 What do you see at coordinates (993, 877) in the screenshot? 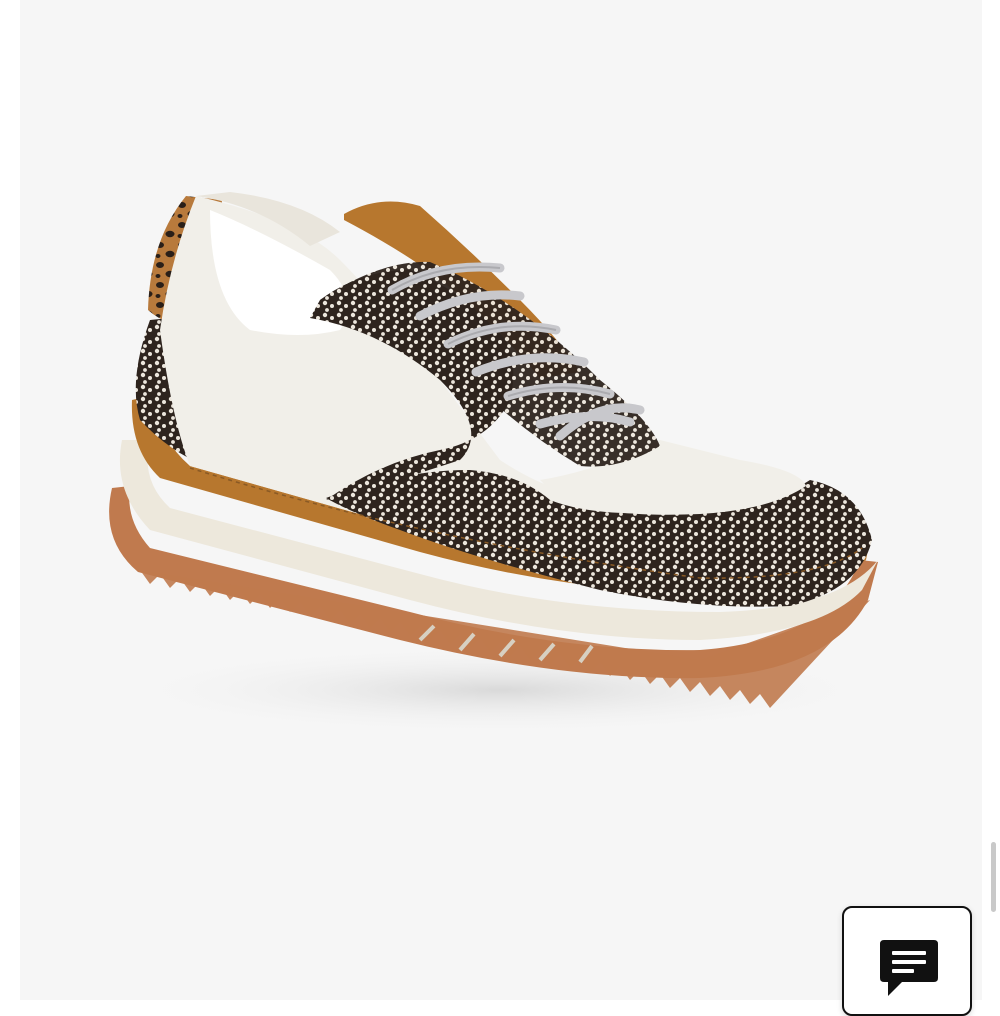
I see `scrollbar-thumb` at bounding box center [993, 877].